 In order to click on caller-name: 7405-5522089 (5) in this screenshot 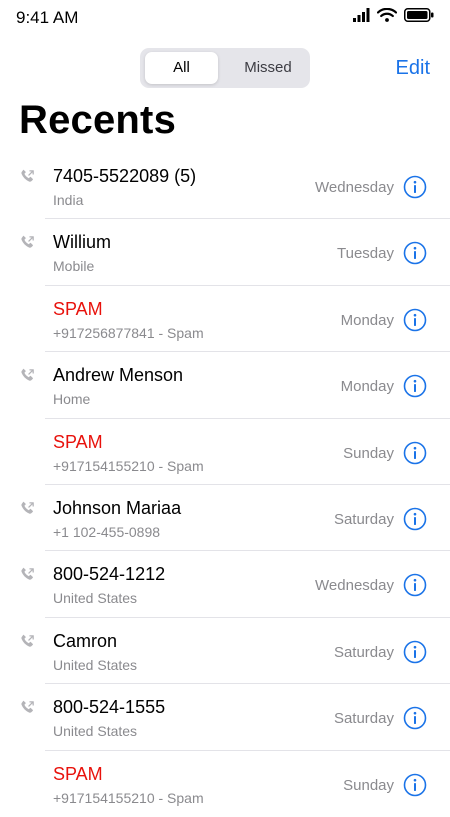, I will do `click(125, 176)`.